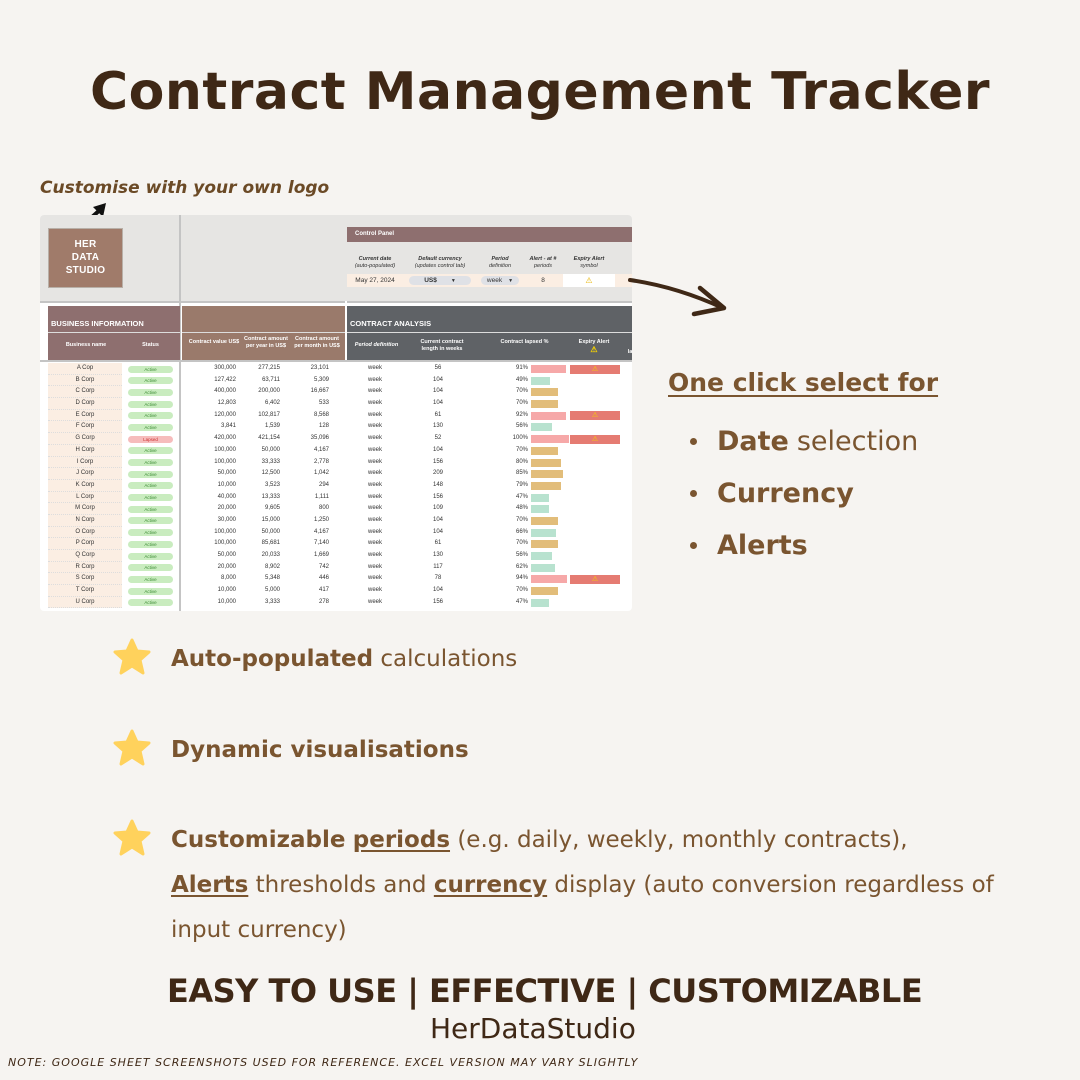  I want to click on per-year-cell: 421,154, so click(269, 438).